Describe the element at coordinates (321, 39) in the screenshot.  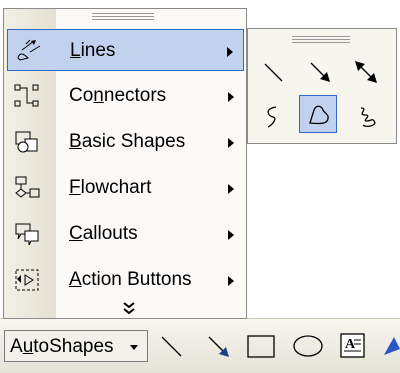
I see `submenu-grip-handle` at that location.